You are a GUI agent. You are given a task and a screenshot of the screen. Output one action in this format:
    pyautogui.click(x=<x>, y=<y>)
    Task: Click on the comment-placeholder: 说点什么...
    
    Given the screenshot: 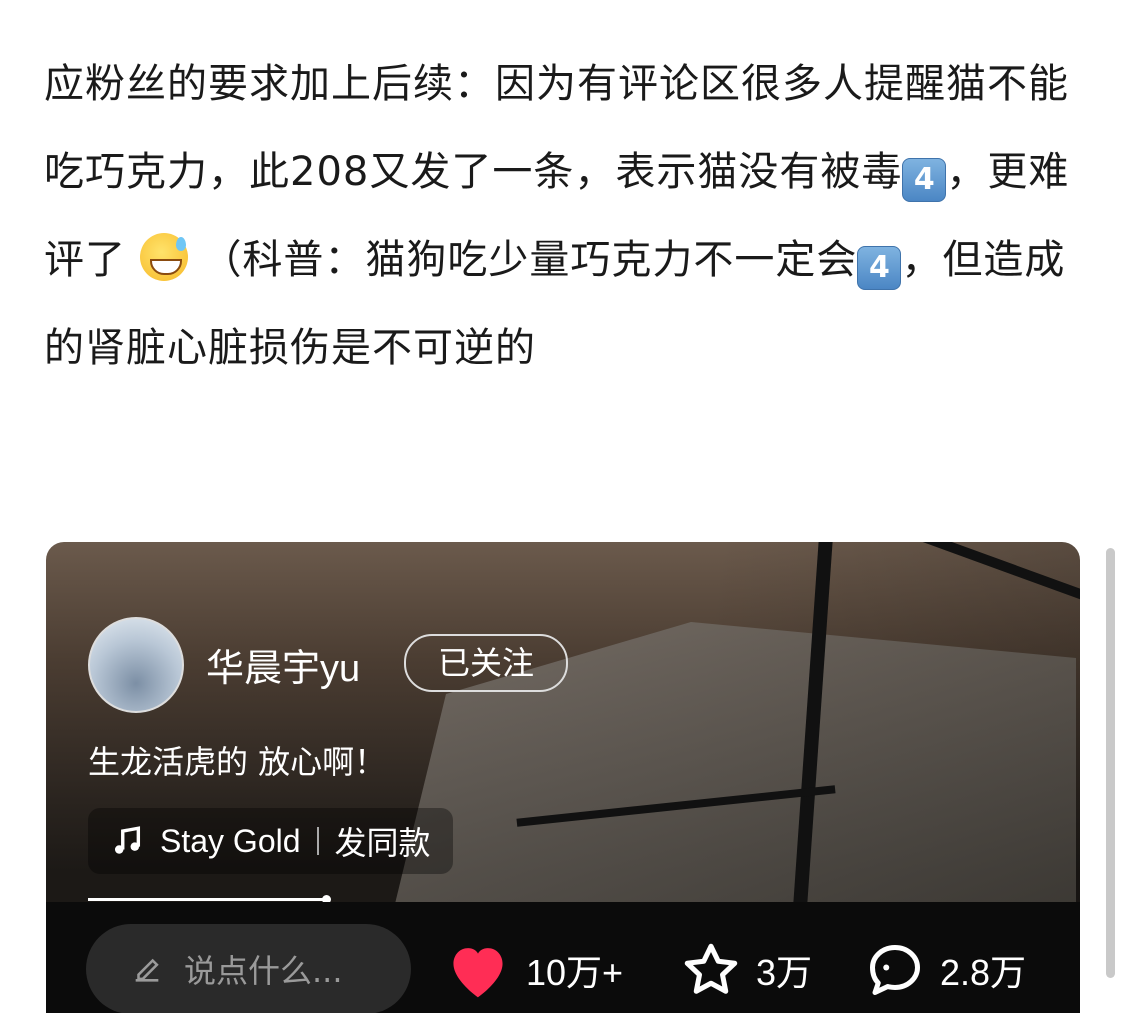 What is the action you would take?
    pyautogui.click(x=263, y=971)
    